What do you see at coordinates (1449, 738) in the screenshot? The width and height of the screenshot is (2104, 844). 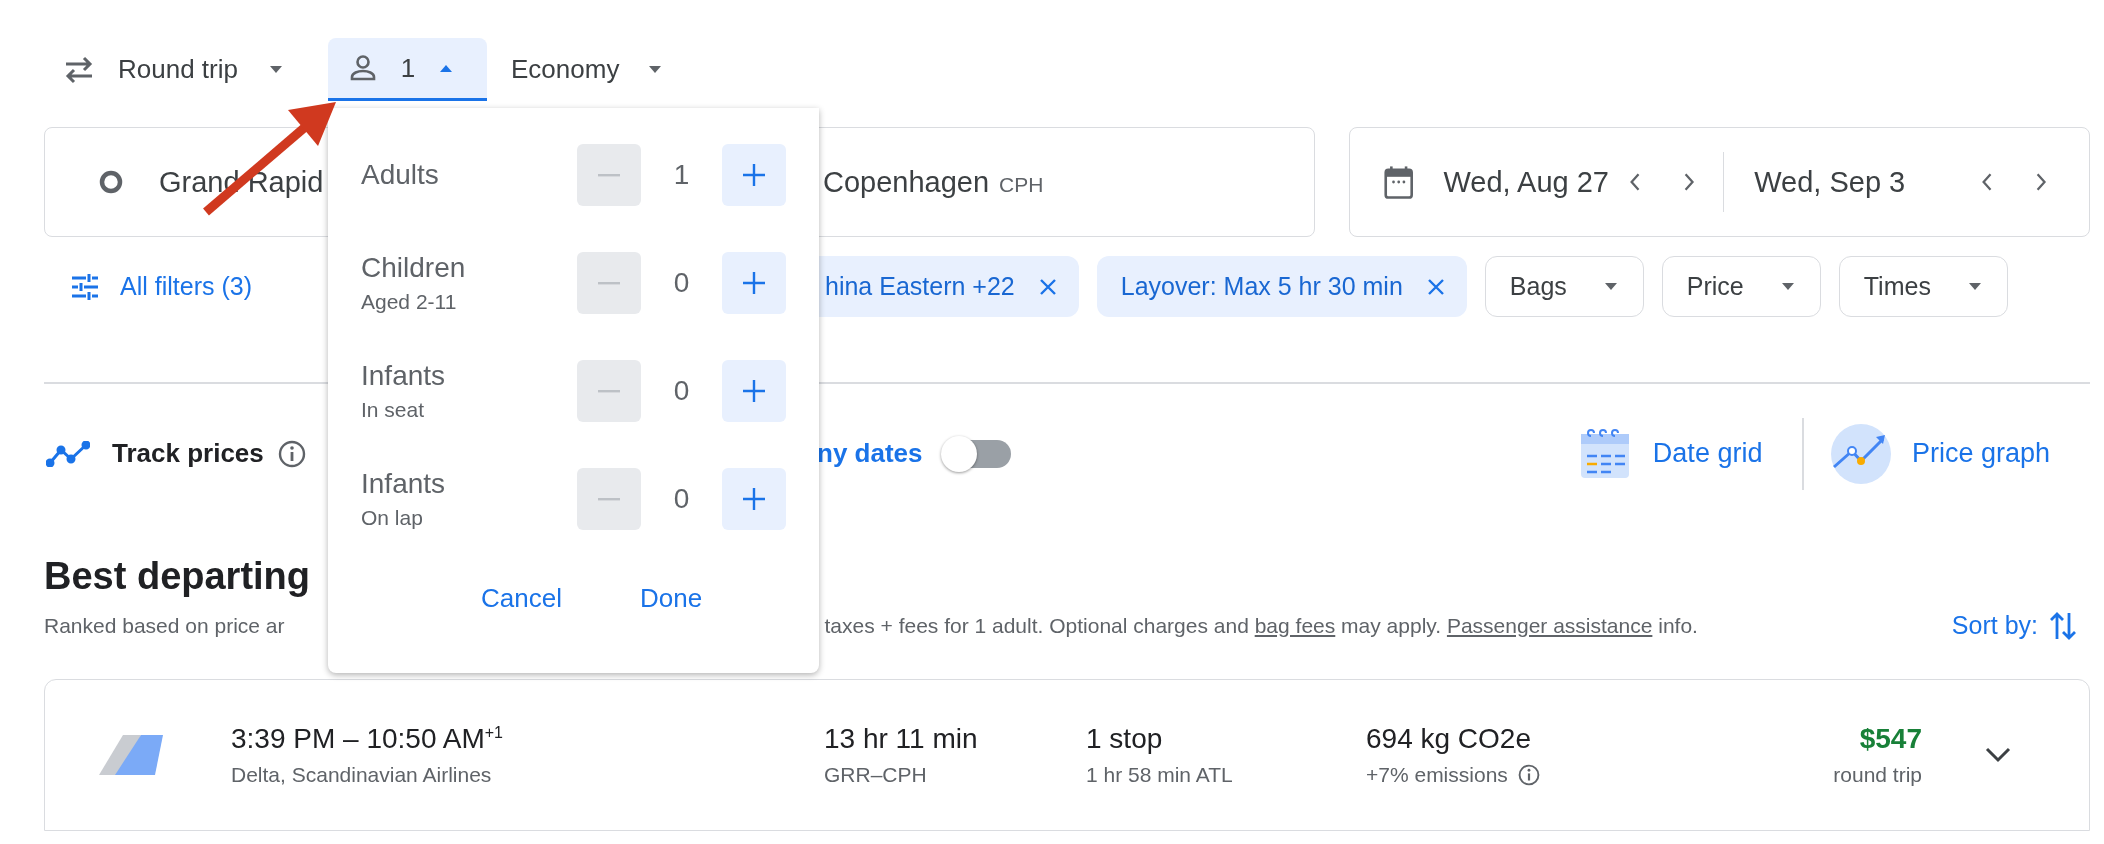 I see `emissions-value: 694 kg CO2e` at bounding box center [1449, 738].